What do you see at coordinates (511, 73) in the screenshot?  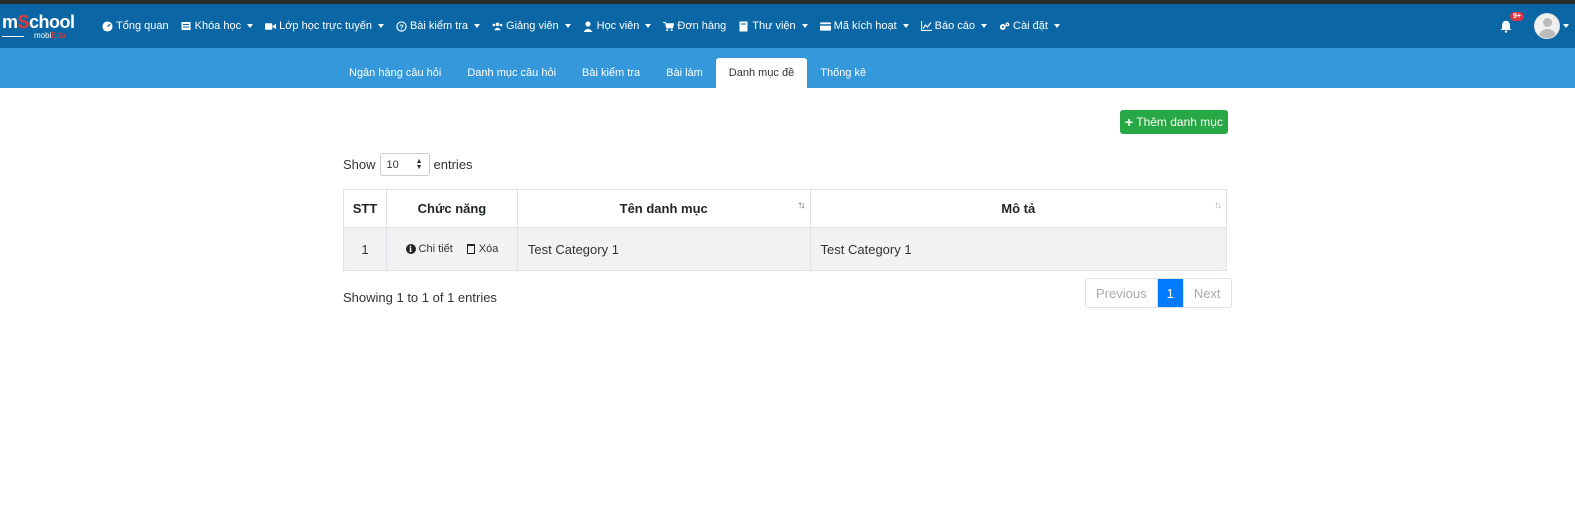 I see `tab-danh-muc-cau-hoi: Danh mục câu hỏi` at bounding box center [511, 73].